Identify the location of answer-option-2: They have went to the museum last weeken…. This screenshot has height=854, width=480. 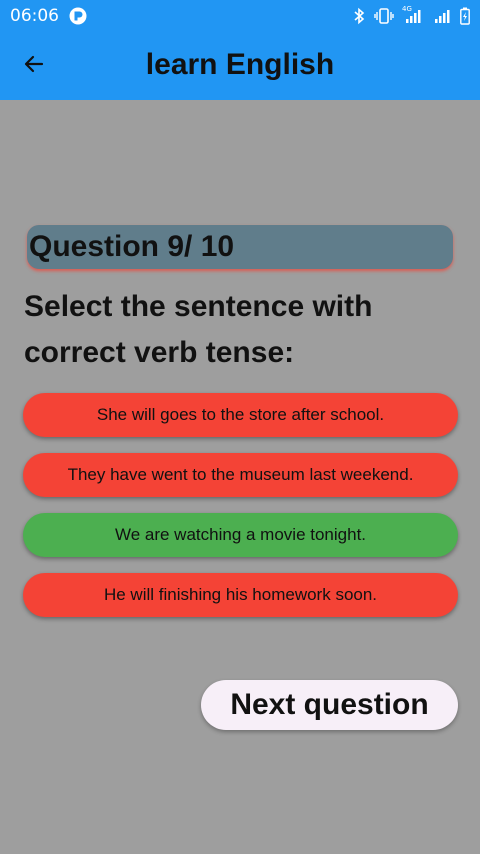
(240, 475).